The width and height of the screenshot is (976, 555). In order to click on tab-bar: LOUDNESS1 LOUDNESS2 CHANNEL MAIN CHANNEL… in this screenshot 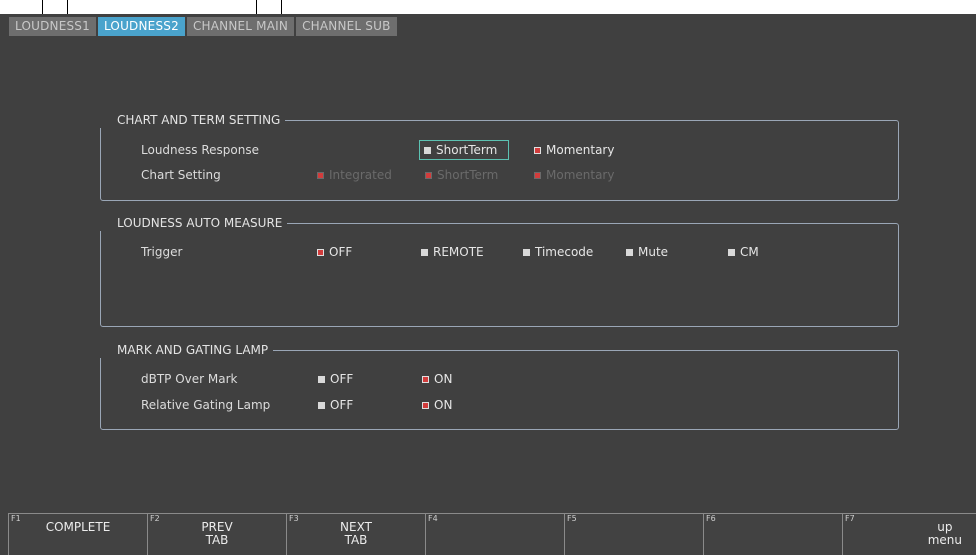, I will do `click(204, 26)`.